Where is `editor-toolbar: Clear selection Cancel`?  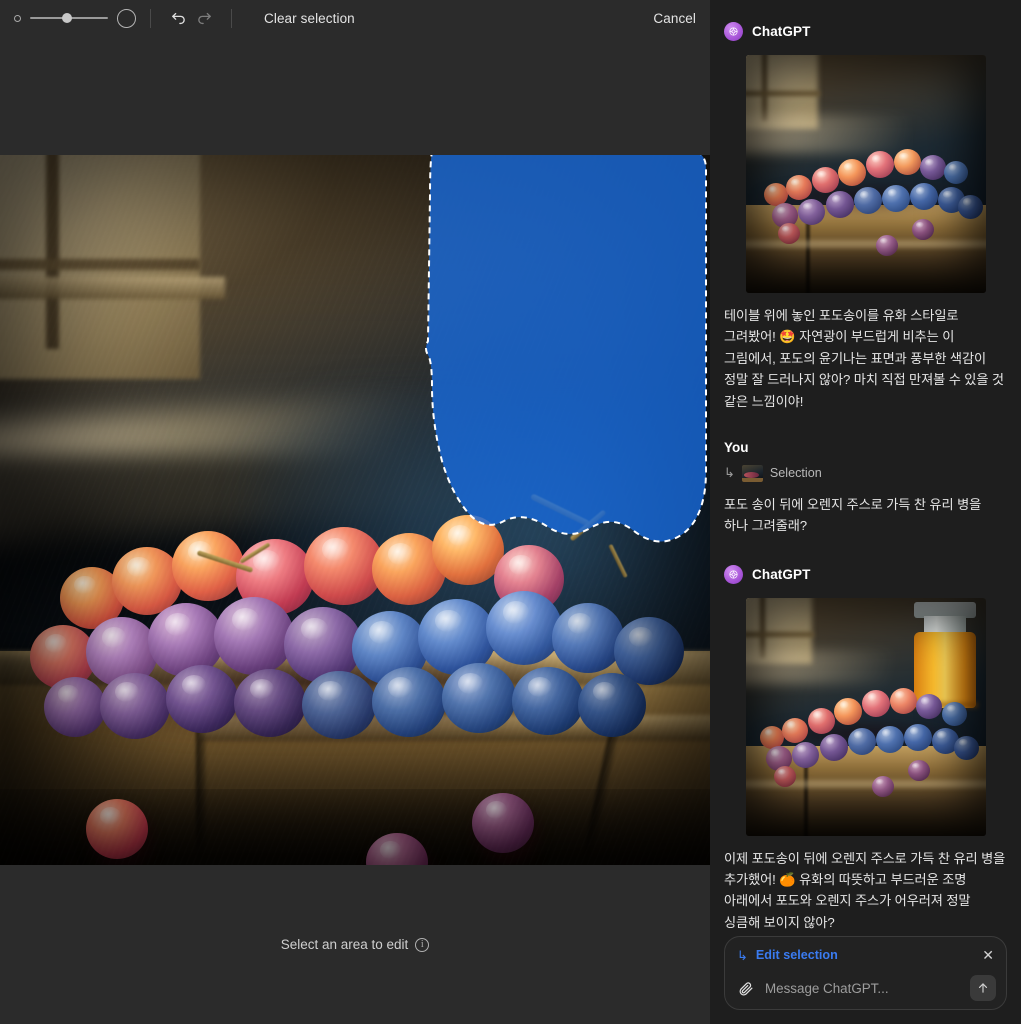 editor-toolbar: Clear selection Cancel is located at coordinates (355, 18).